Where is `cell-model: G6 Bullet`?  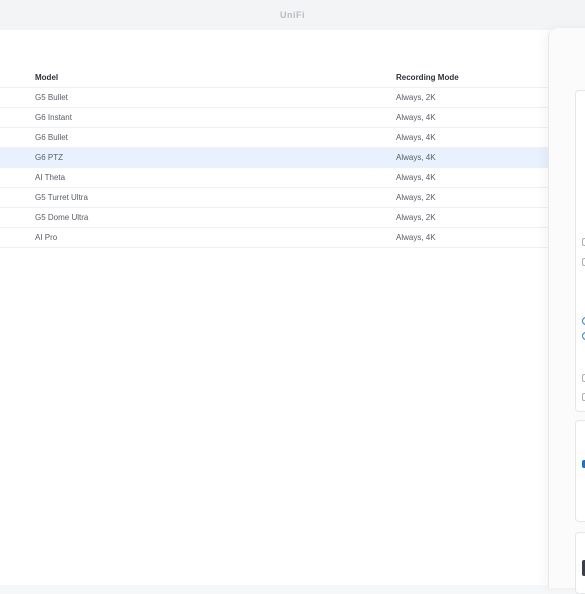 cell-model: G6 Bullet is located at coordinates (51, 137).